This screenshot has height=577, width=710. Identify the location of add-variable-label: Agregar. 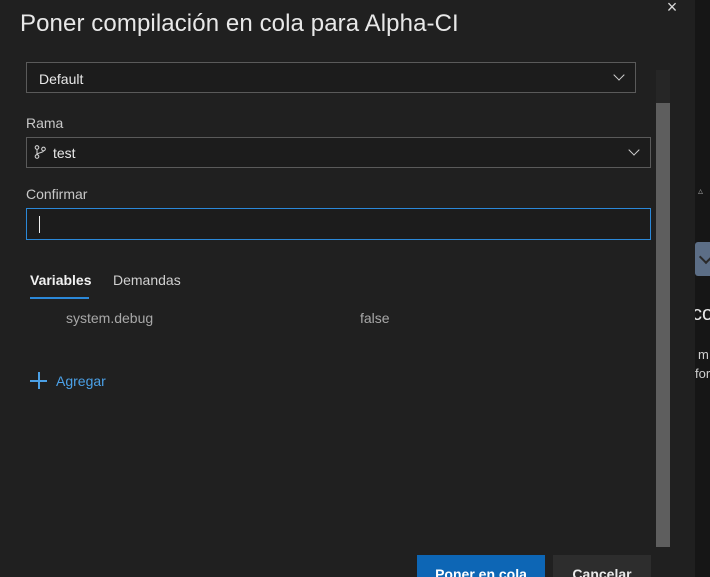
(81, 380).